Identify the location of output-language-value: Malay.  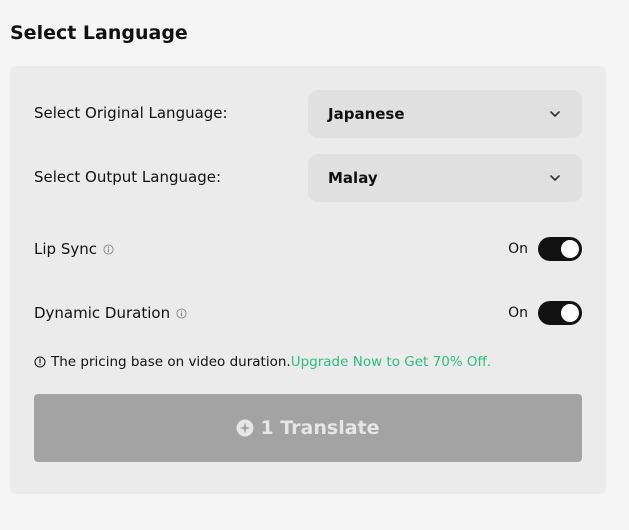
(353, 178).